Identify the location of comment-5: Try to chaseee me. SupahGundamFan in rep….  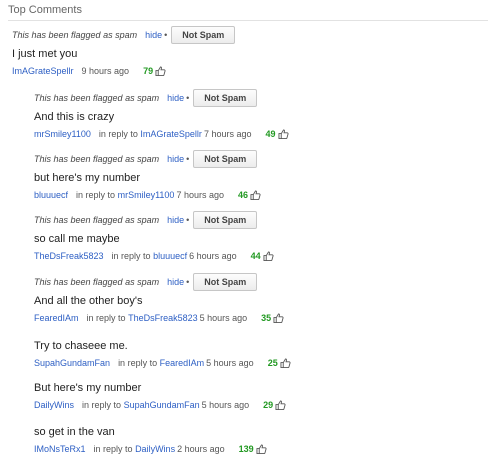
(162, 352).